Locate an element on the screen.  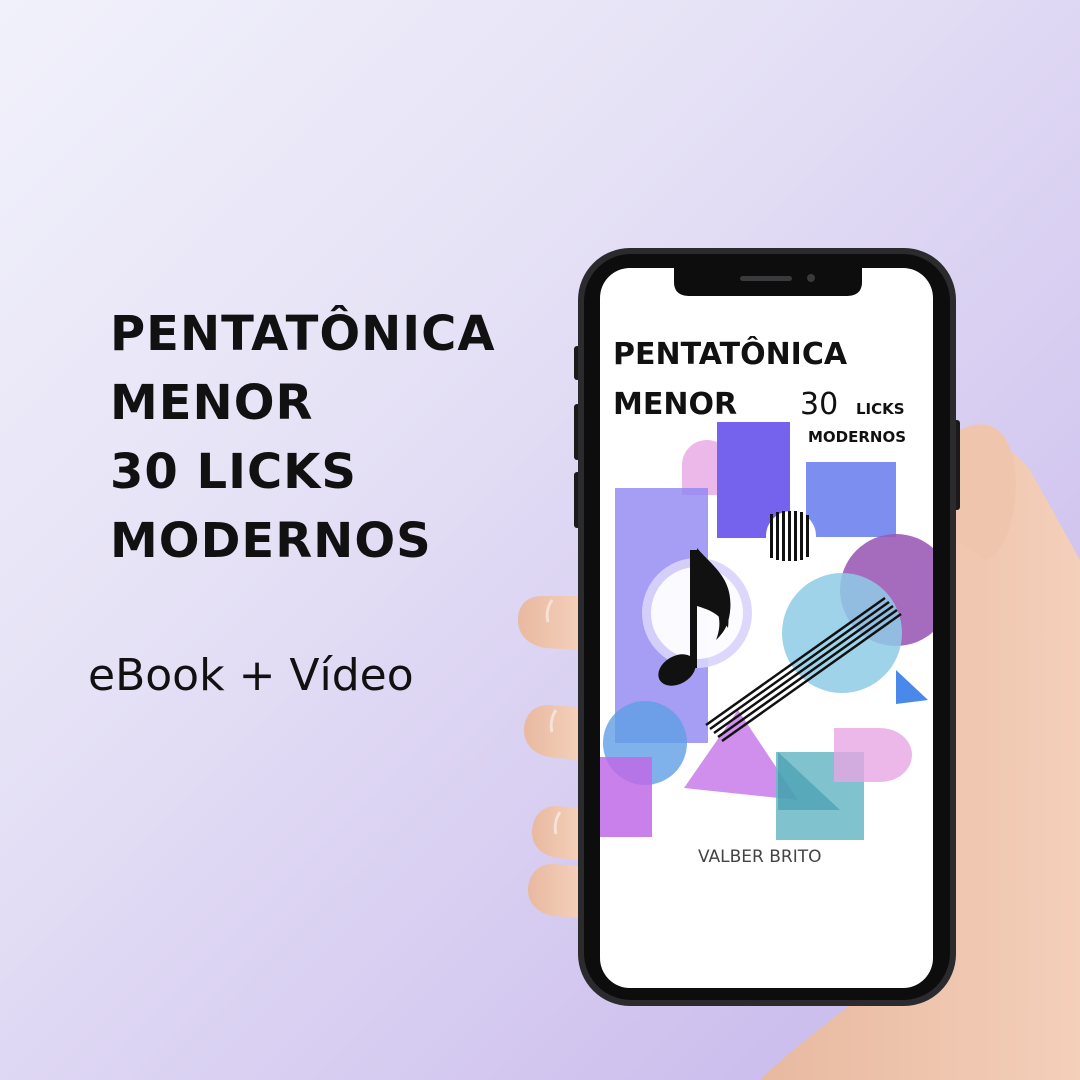
cover-title-line1: PENTATÔNICA is located at coordinates (730, 353).